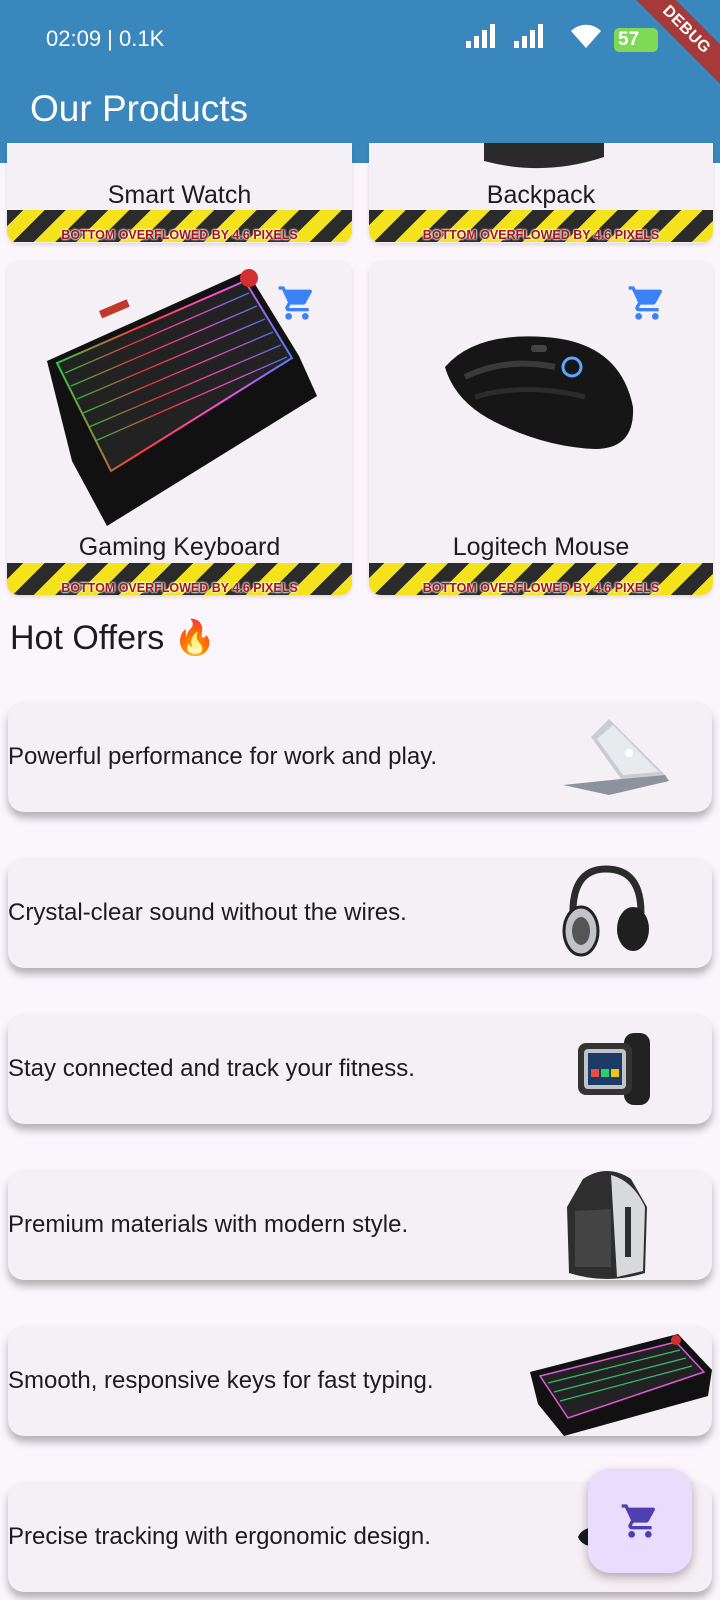 This screenshot has width=720, height=1600. I want to click on offer-text: Premium materials with modern style., so click(208, 1224).